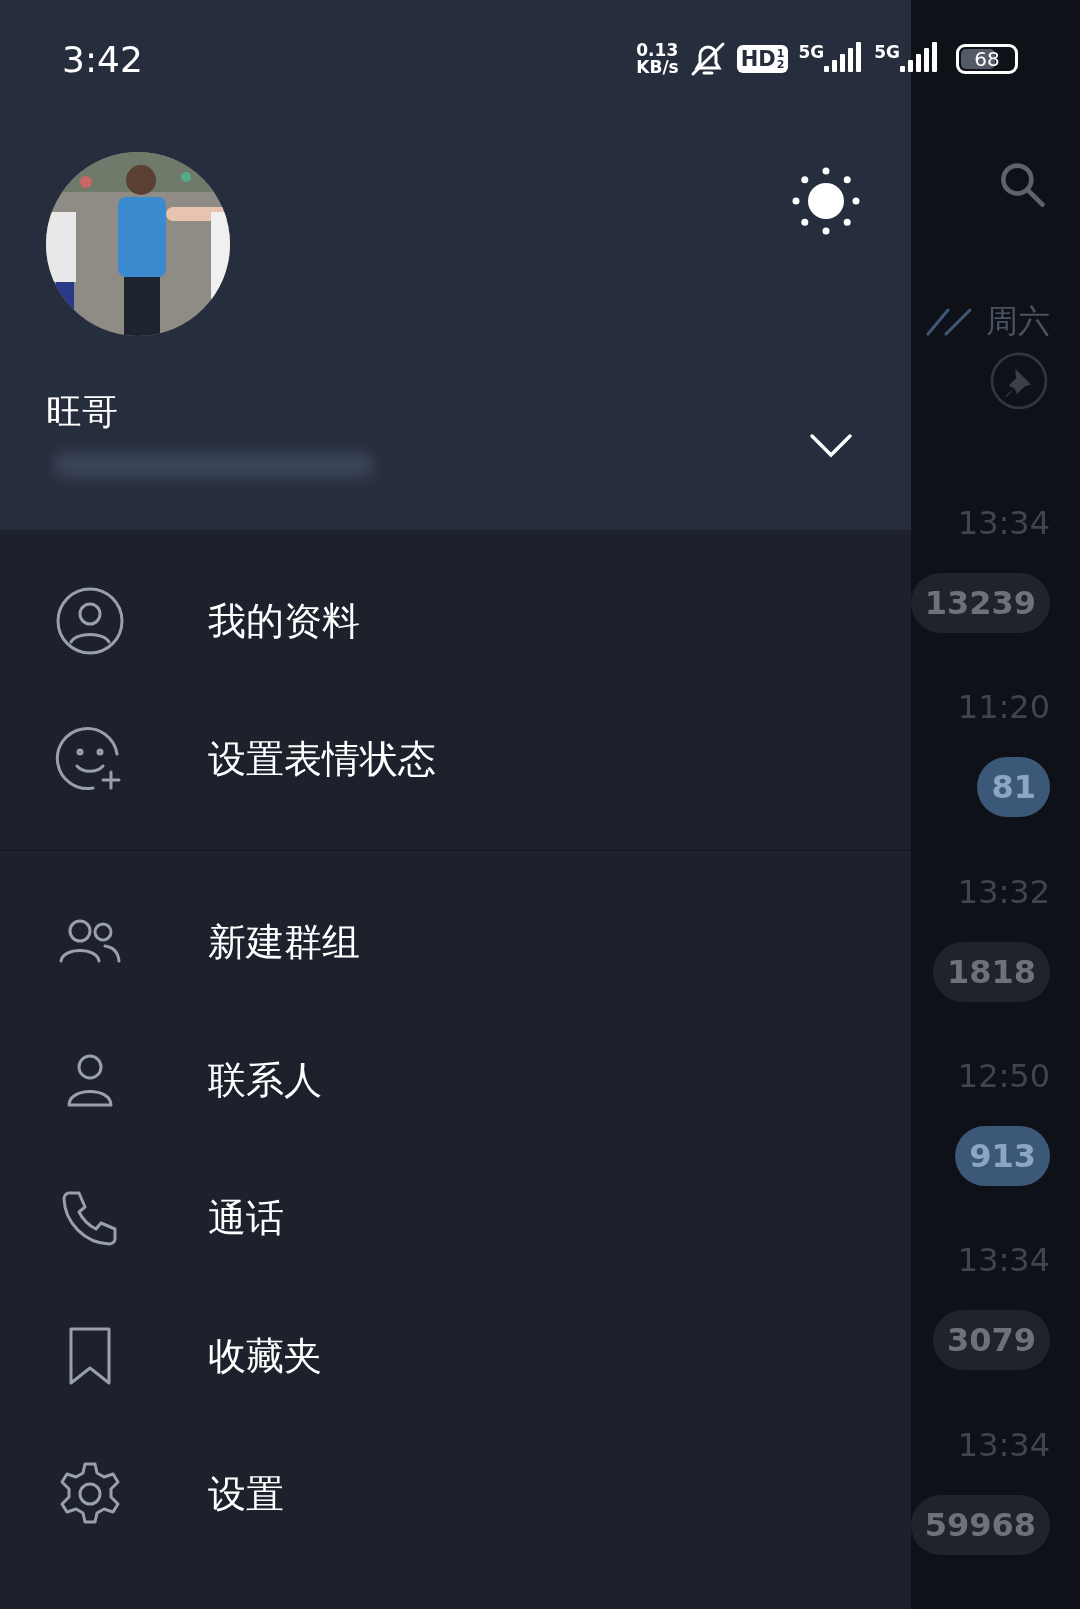 This screenshot has width=1080, height=1609. What do you see at coordinates (455, 1080) in the screenshot?
I see `menu-item: 联系人` at bounding box center [455, 1080].